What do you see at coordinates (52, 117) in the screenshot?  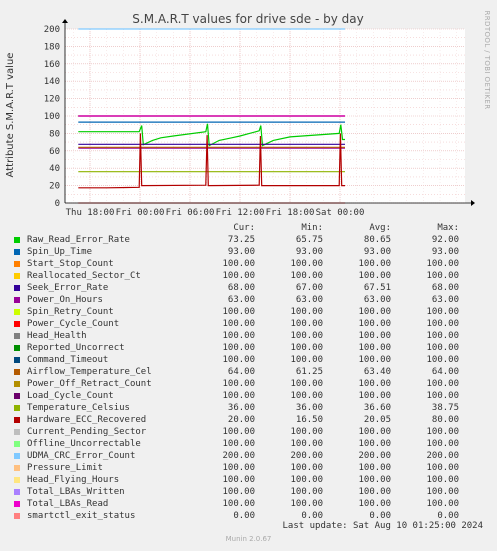 I see `y-tick-label: 100` at bounding box center [52, 117].